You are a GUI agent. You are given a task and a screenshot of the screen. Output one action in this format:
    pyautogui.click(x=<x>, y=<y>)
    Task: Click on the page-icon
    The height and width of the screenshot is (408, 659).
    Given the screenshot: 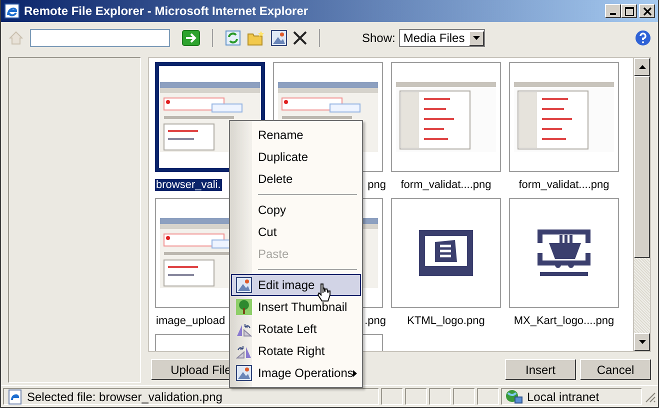 What is the action you would take?
    pyautogui.click(x=15, y=396)
    